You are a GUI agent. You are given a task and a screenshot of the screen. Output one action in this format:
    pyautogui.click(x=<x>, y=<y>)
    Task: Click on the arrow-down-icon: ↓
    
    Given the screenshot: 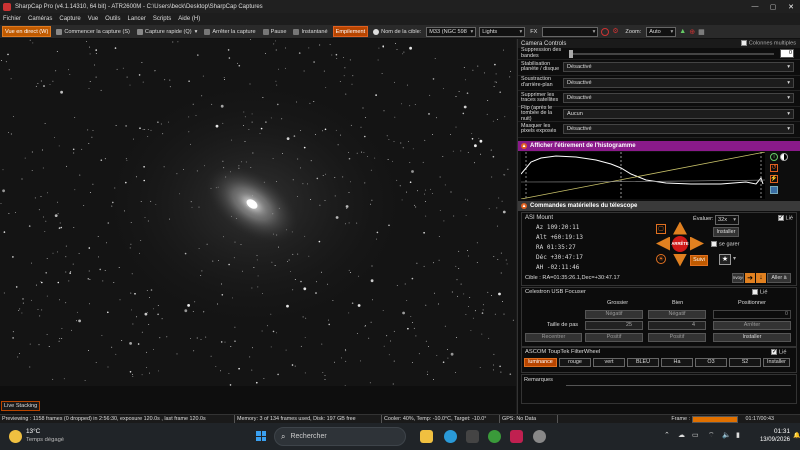 What is the action you would take?
    pyautogui.click(x=761, y=277)
    